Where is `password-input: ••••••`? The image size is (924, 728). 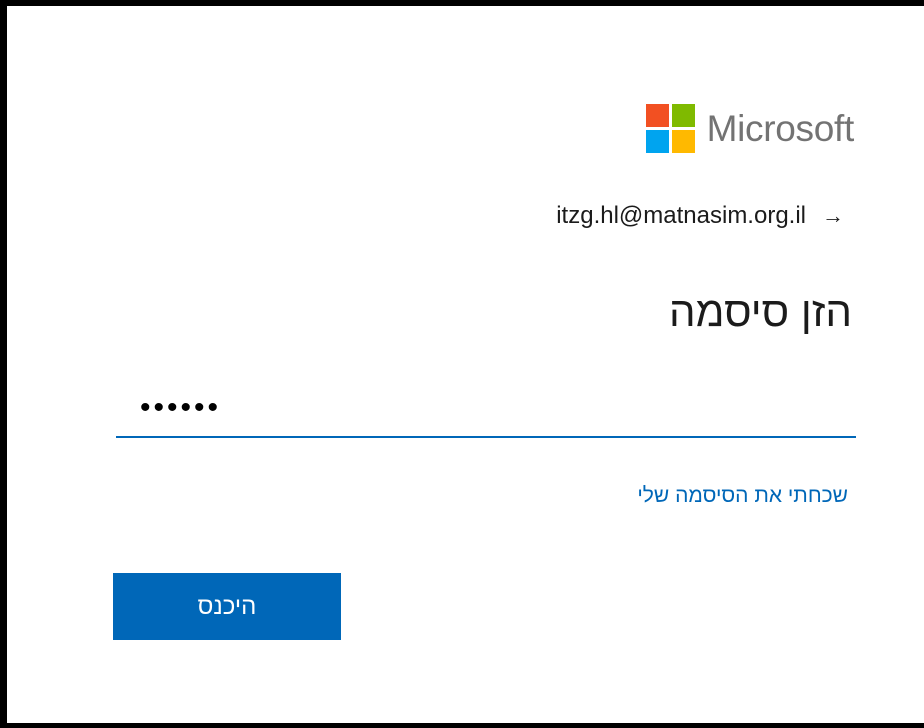 password-input: •••••• is located at coordinates (486, 409).